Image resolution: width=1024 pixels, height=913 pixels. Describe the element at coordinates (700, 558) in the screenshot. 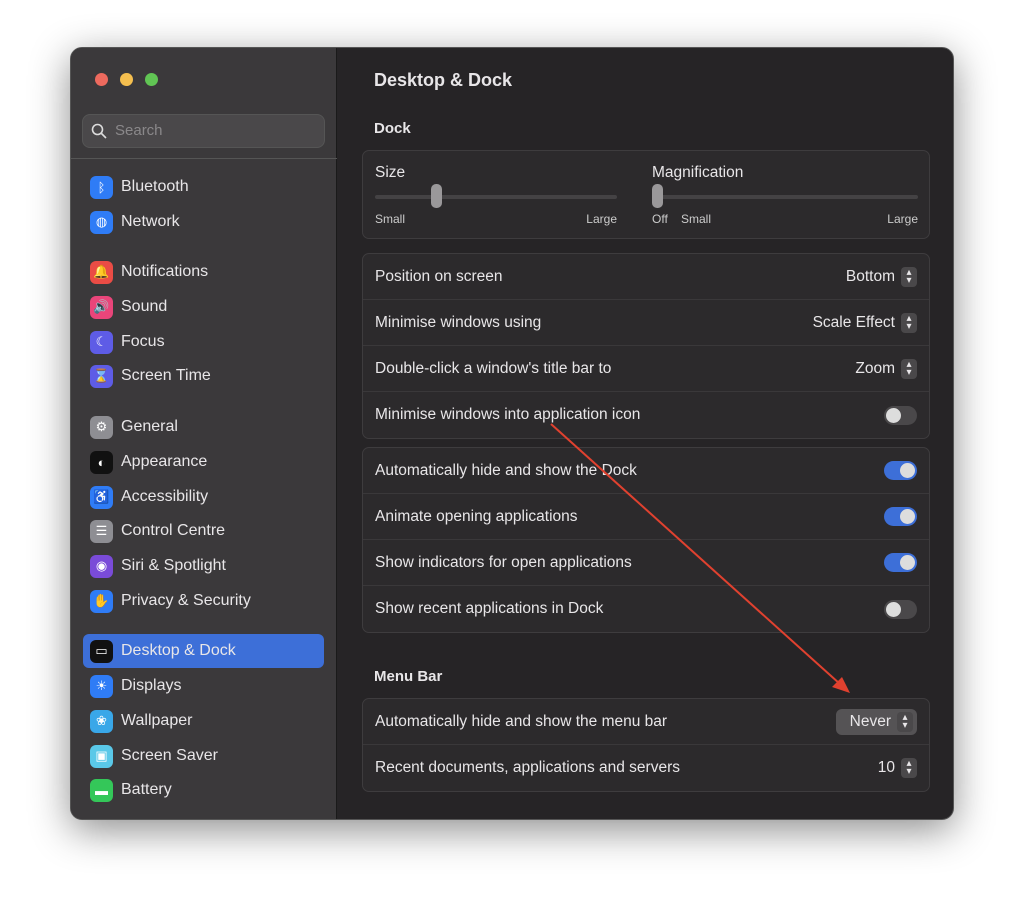

I see `annotation-arrow` at that location.